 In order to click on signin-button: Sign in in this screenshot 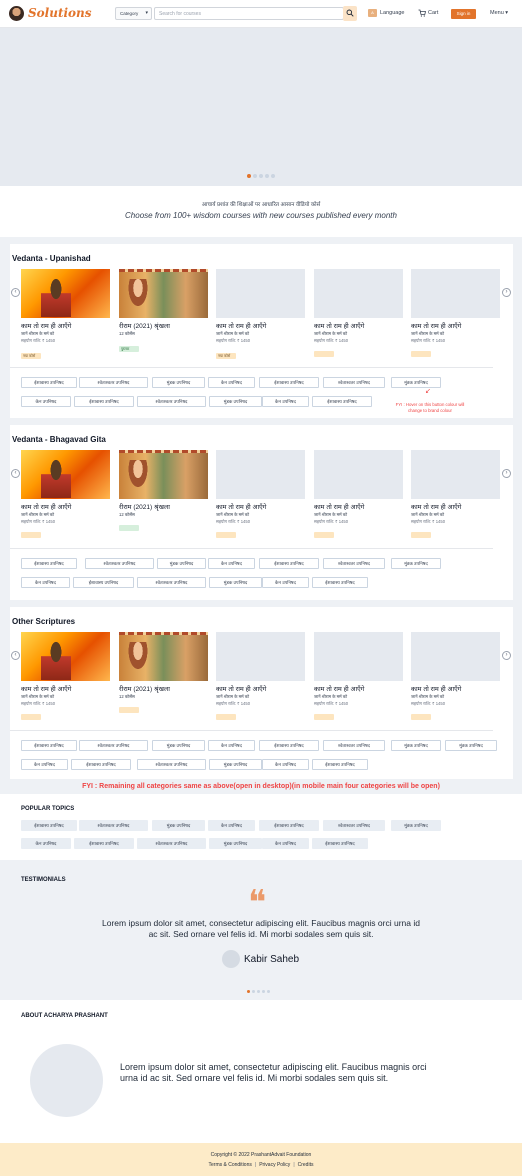, I will do `click(463, 14)`.